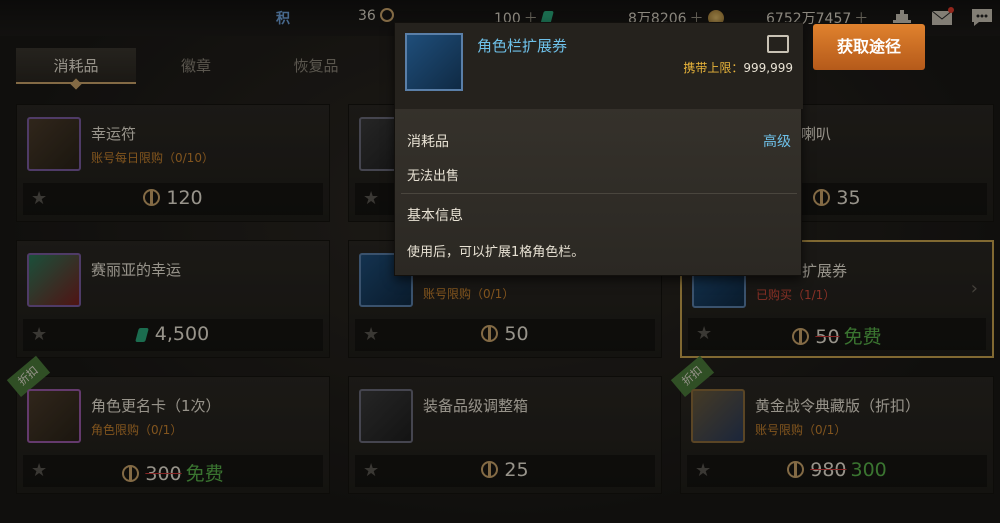 The height and width of the screenshot is (523, 1000). I want to click on get-method-button: 获取途径, so click(869, 47).